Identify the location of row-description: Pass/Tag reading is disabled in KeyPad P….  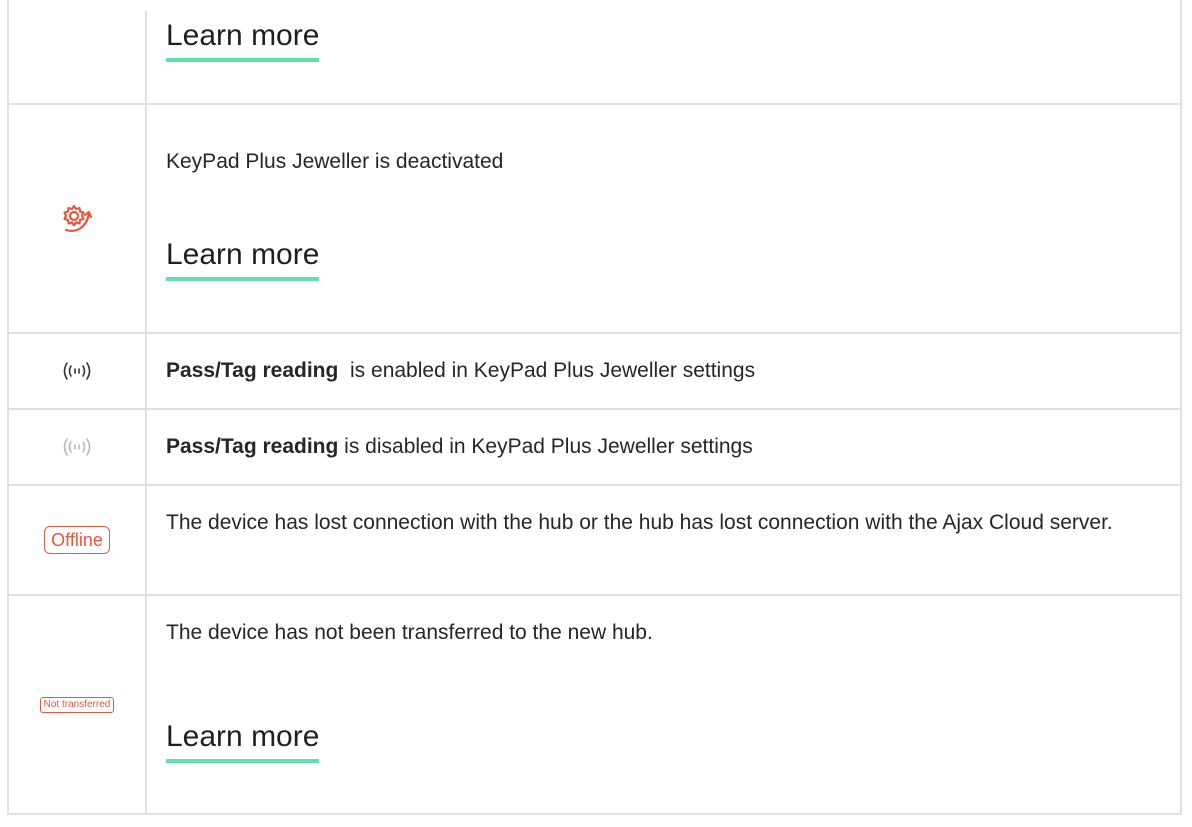
(663, 447).